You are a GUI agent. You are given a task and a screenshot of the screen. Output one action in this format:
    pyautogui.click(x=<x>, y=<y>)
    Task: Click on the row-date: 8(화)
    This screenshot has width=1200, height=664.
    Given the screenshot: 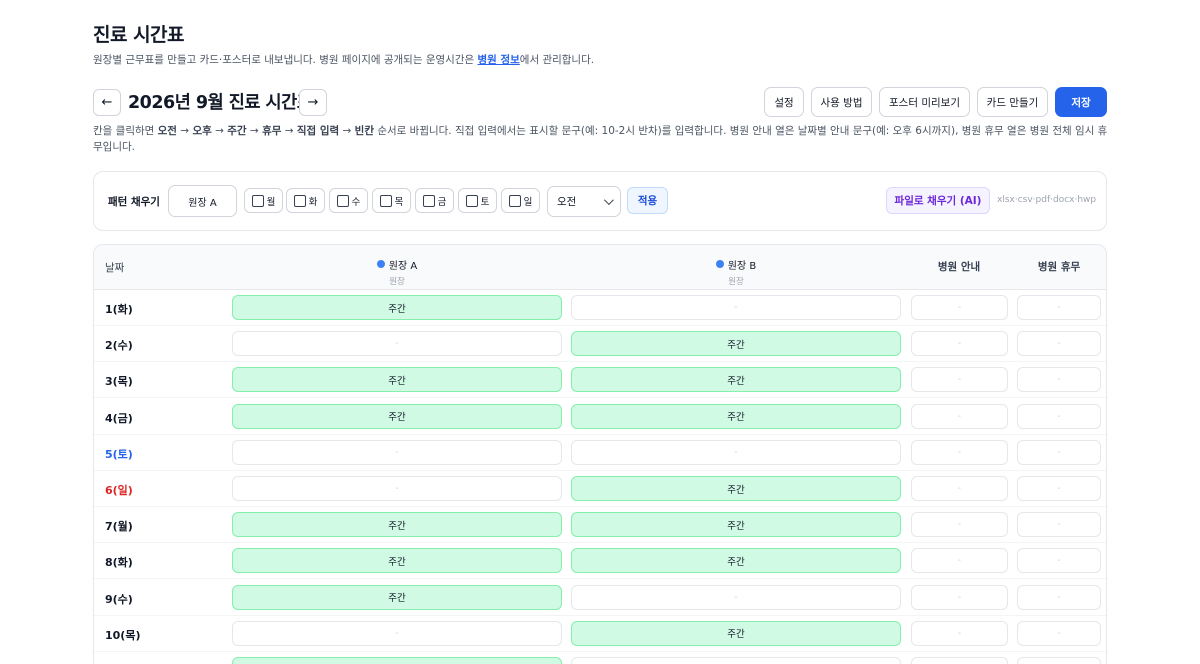 What is the action you would take?
    pyautogui.click(x=119, y=563)
    